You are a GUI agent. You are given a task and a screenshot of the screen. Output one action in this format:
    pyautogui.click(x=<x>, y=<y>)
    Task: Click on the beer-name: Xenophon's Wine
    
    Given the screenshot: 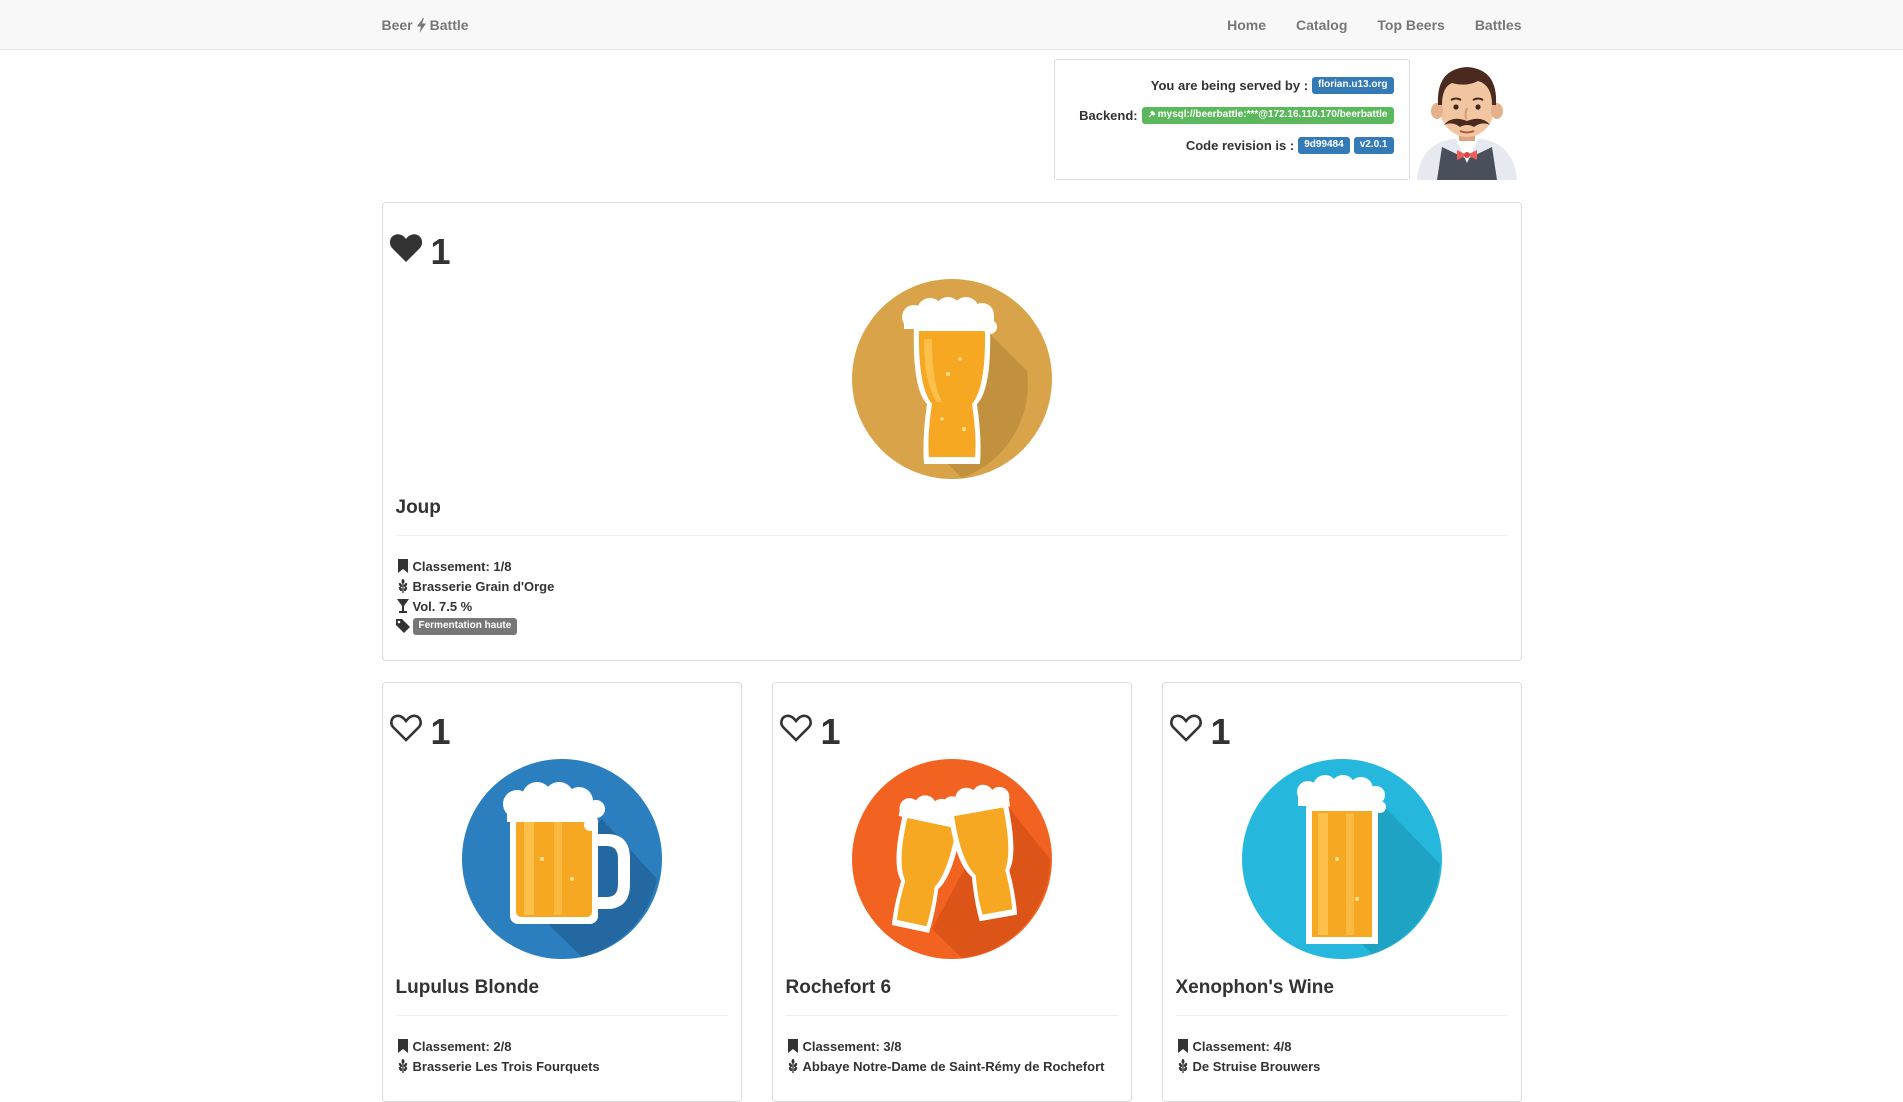 What is the action you would take?
    pyautogui.click(x=1255, y=988)
    